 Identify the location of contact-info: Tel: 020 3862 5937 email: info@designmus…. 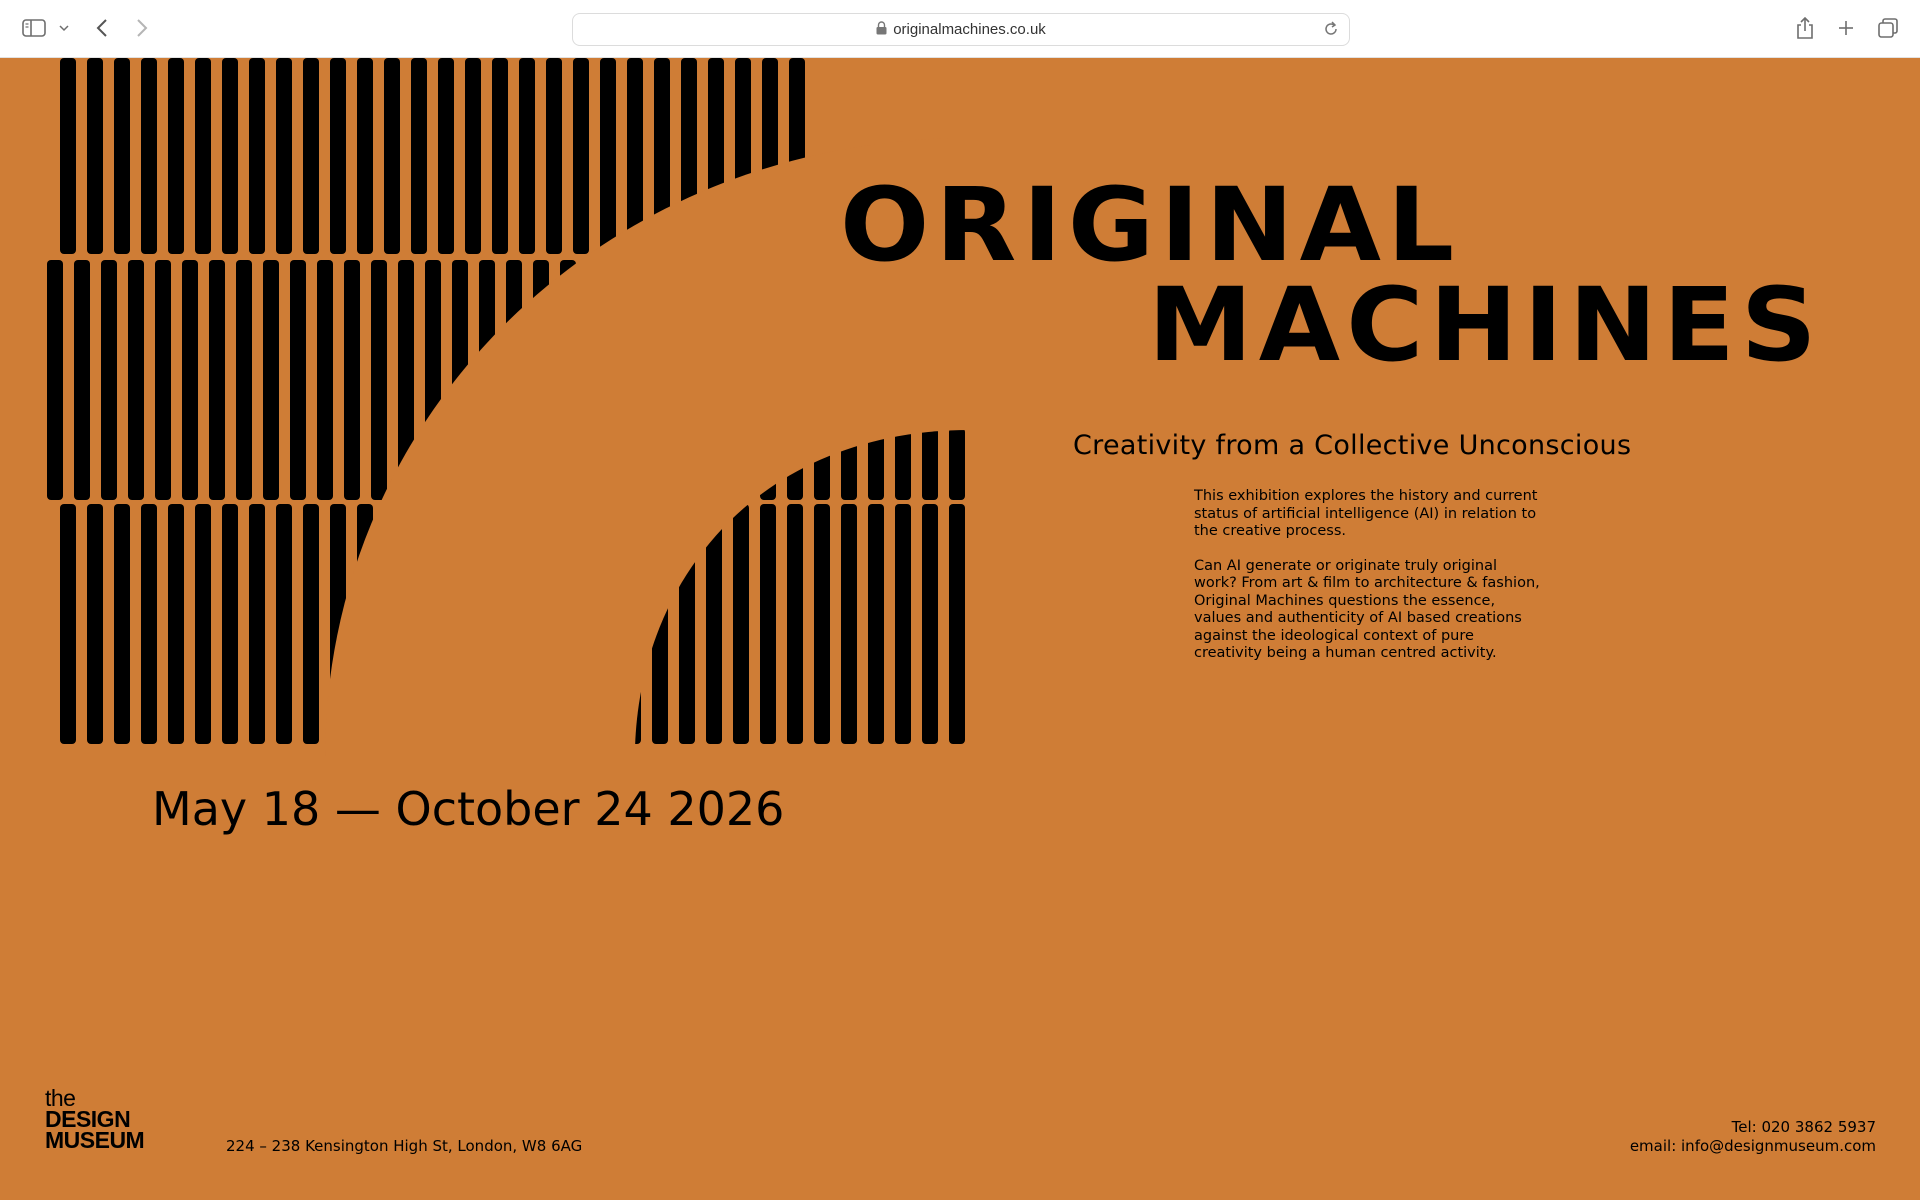
(1753, 1137).